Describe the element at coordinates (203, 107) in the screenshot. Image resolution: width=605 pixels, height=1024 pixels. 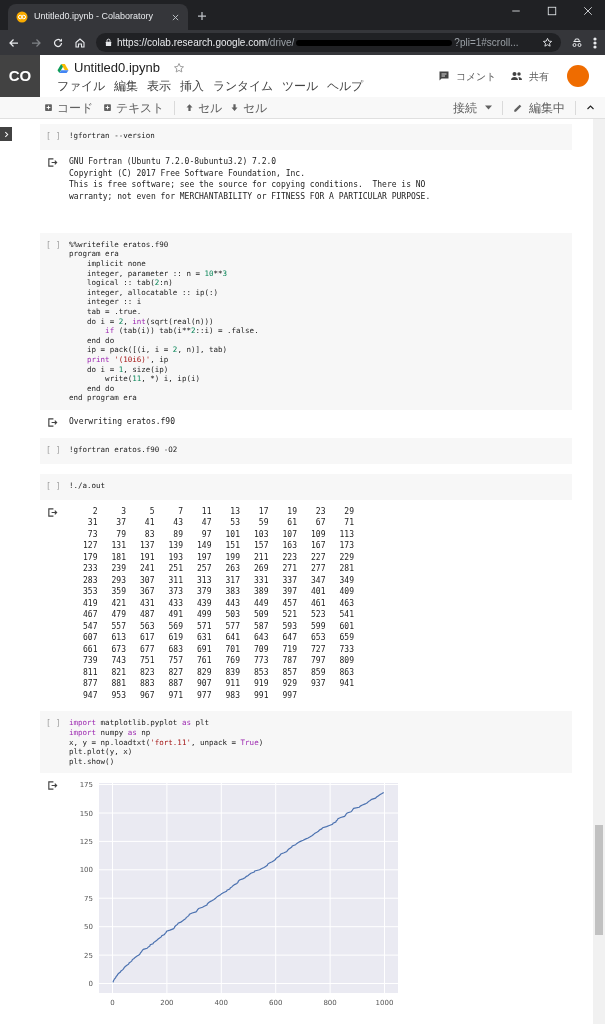
I see `move-cell-up-button: セル` at that location.